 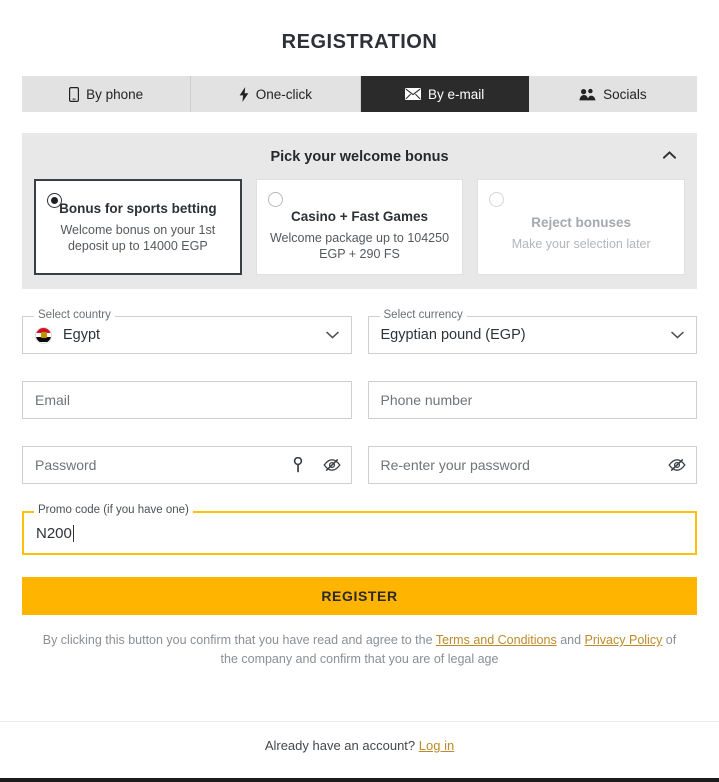 What do you see at coordinates (359, 465) in the screenshot?
I see `row-passwords: Password Re-enter your password` at bounding box center [359, 465].